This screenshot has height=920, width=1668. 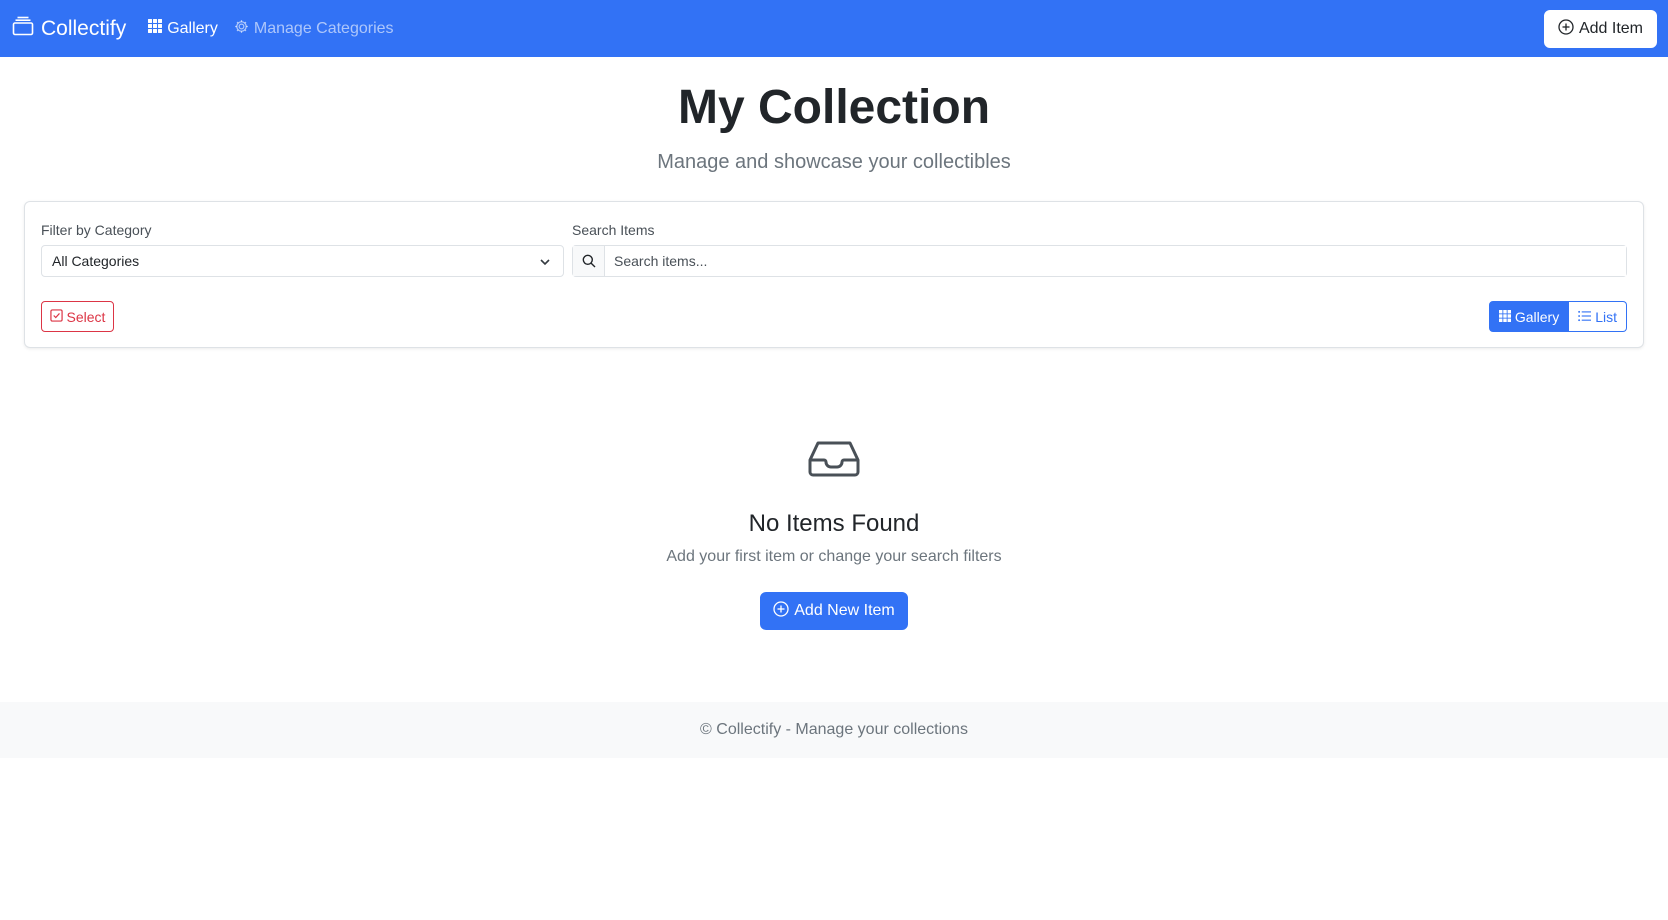 What do you see at coordinates (1537, 316) in the screenshot?
I see `gallery-view-label: Gallery` at bounding box center [1537, 316].